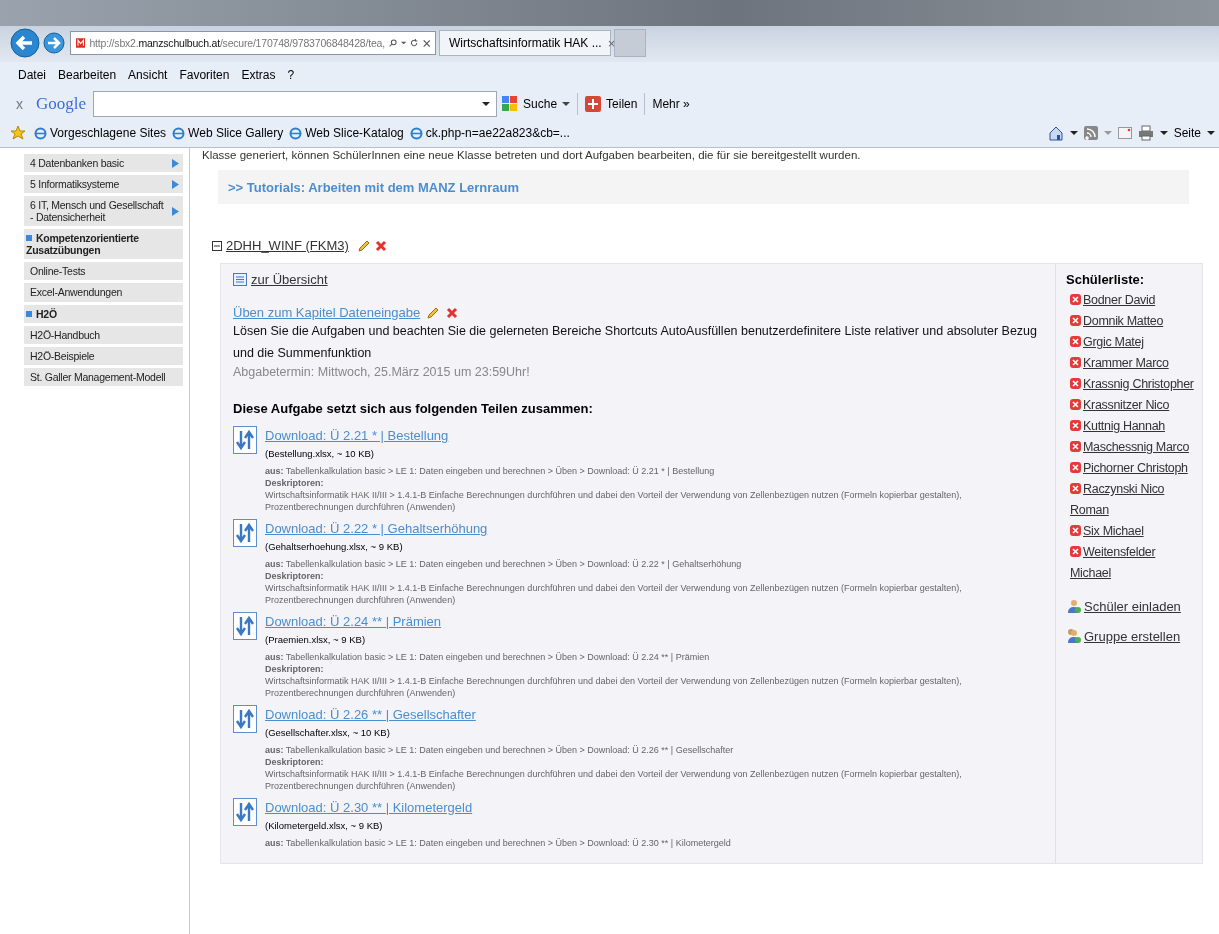 Image resolution: width=1219 pixels, height=934 pixels. What do you see at coordinates (1132, 500) in the screenshot?
I see `student-link: Raczynski Nico Roman` at bounding box center [1132, 500].